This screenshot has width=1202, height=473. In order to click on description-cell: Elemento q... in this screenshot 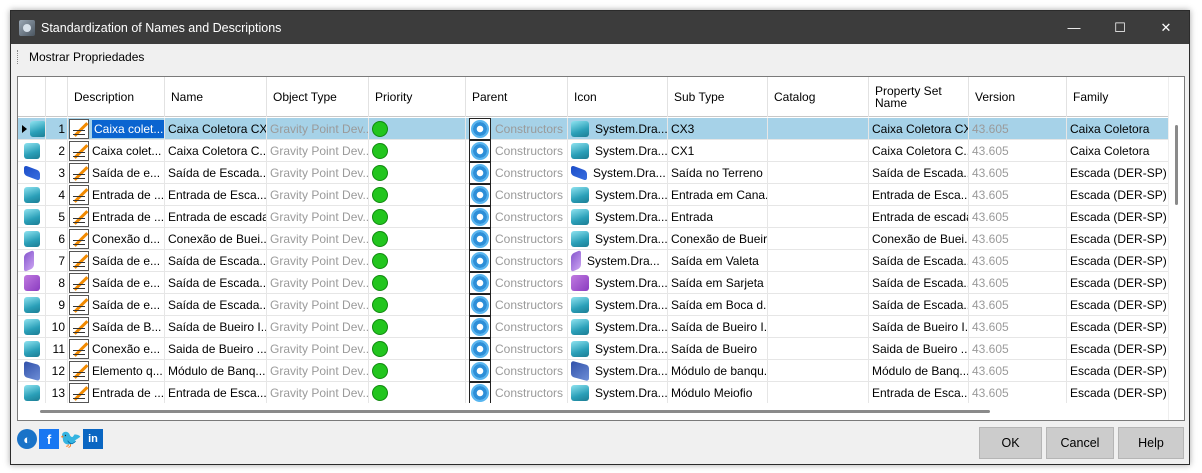, I will do `click(116, 371)`.